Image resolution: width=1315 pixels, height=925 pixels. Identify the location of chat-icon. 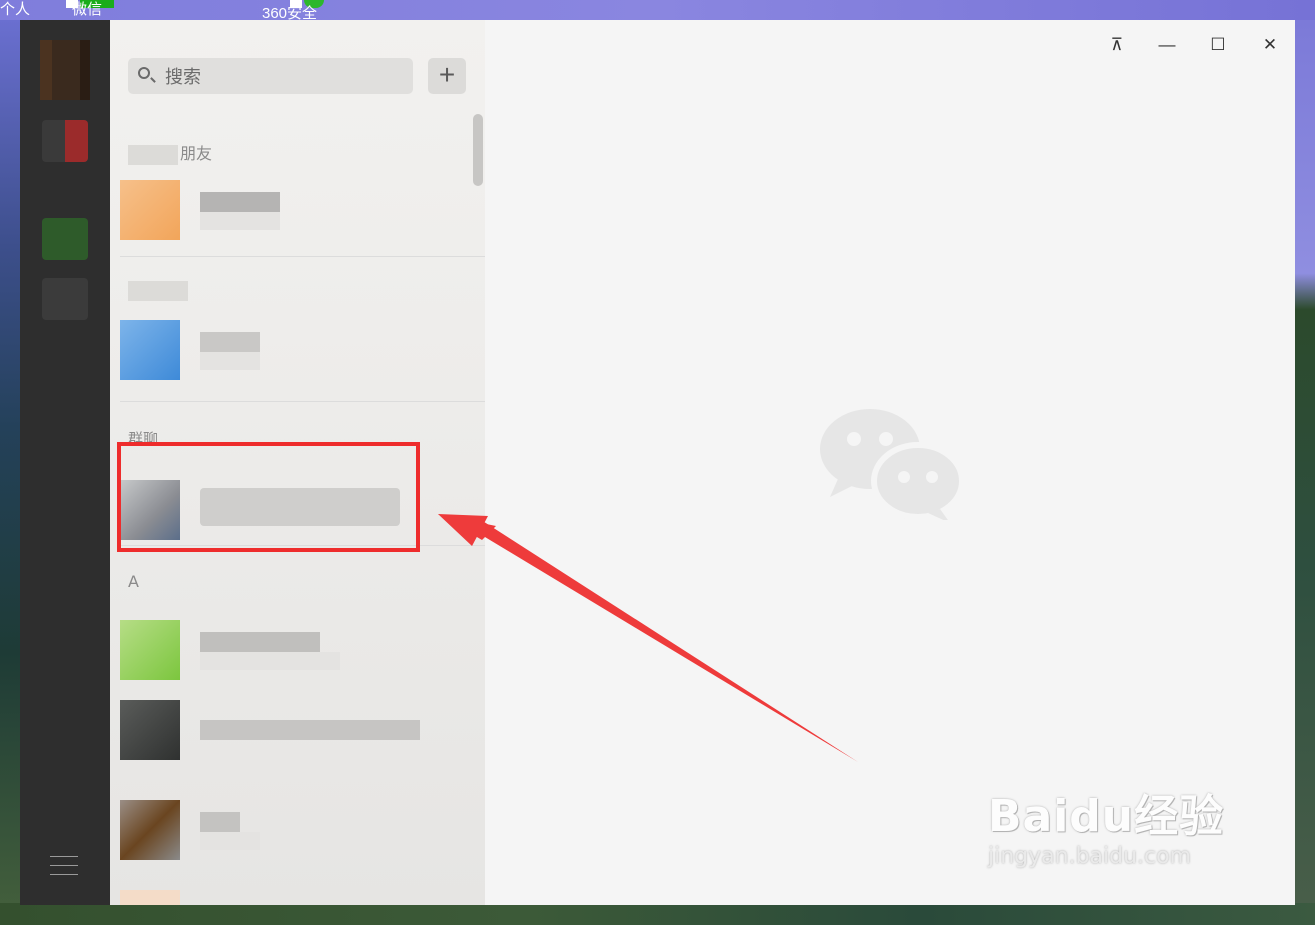
(65, 141).